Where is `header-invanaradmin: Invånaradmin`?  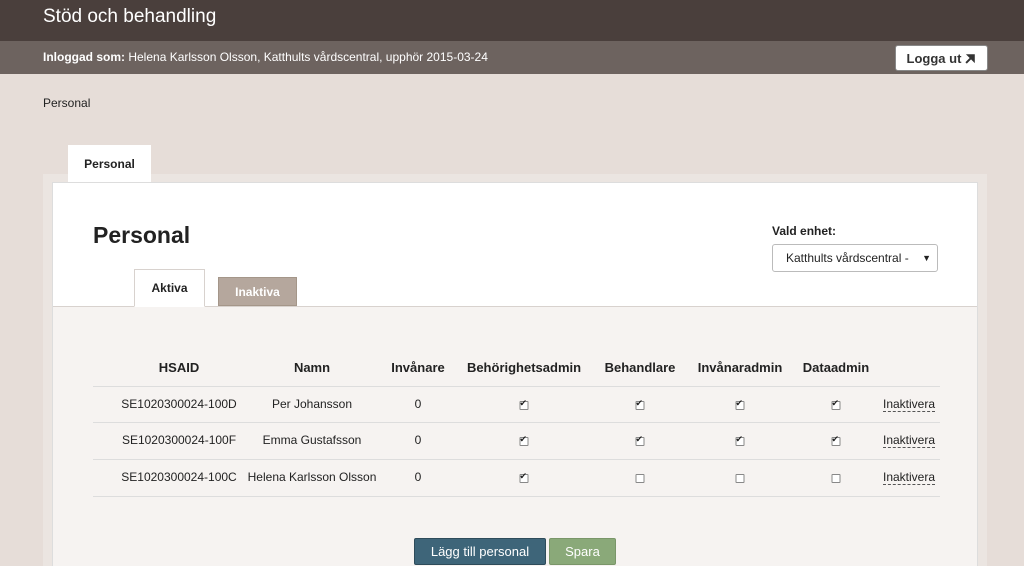
header-invanaradmin: Invånaradmin is located at coordinates (740, 367).